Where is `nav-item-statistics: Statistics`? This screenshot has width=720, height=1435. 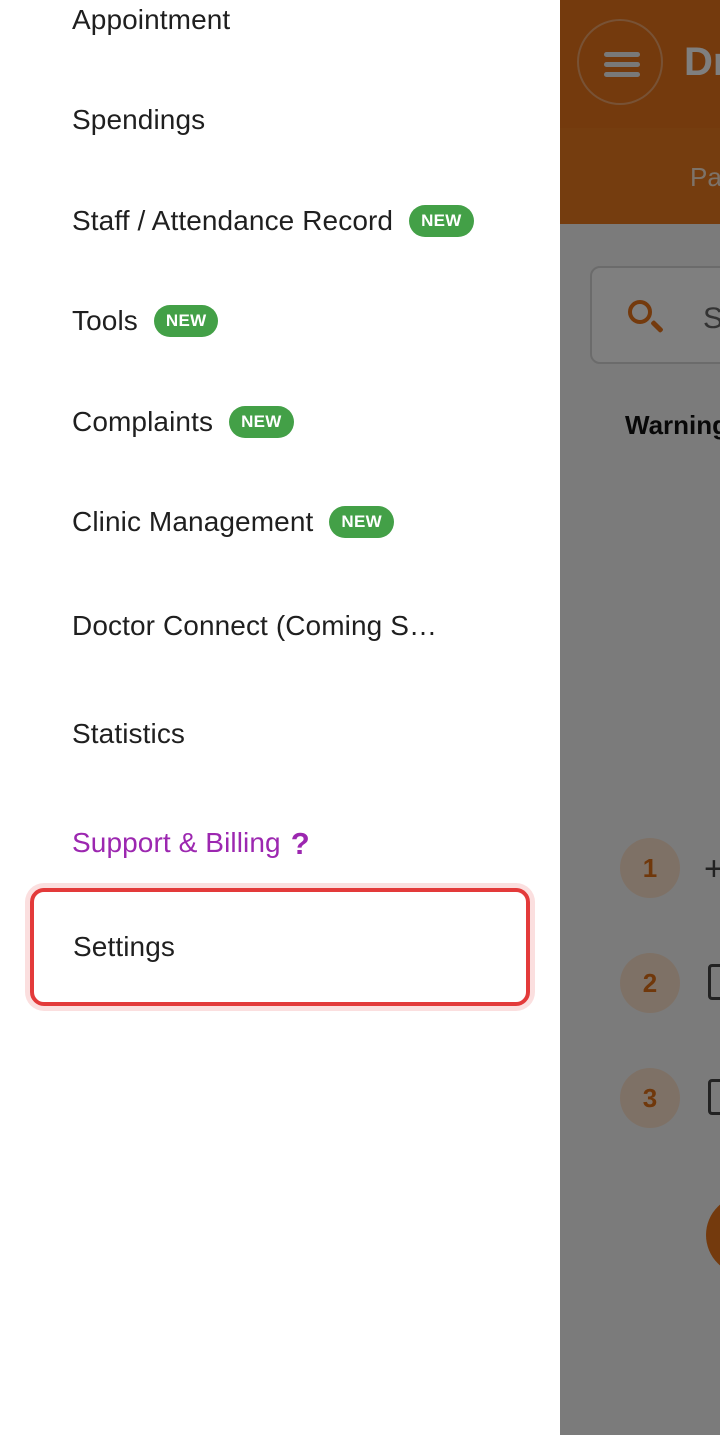 nav-item-statistics: Statistics is located at coordinates (280, 734).